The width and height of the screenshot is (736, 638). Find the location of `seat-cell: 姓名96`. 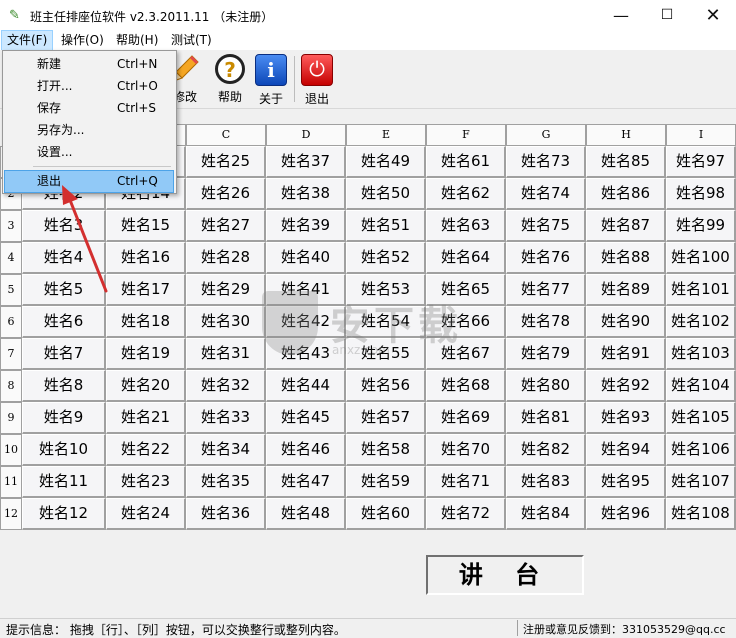

seat-cell: 姓名96 is located at coordinates (626, 514).